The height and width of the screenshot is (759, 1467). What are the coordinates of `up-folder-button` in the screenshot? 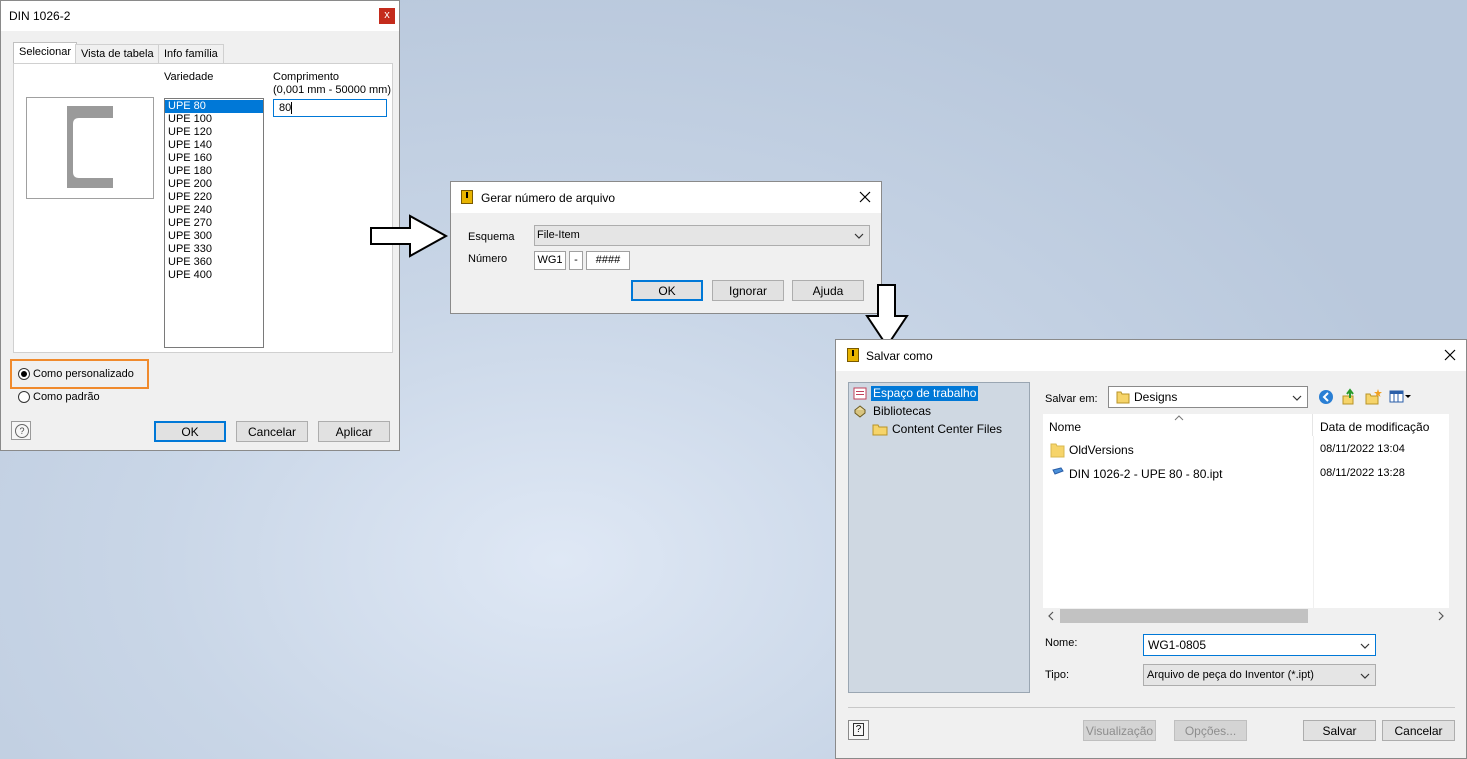 It's located at (1349, 396).